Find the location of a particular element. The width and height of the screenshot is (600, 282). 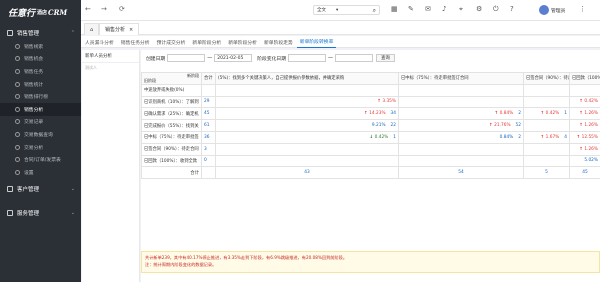

nav-item-transactions: 交易记录 is located at coordinates (40, 122).